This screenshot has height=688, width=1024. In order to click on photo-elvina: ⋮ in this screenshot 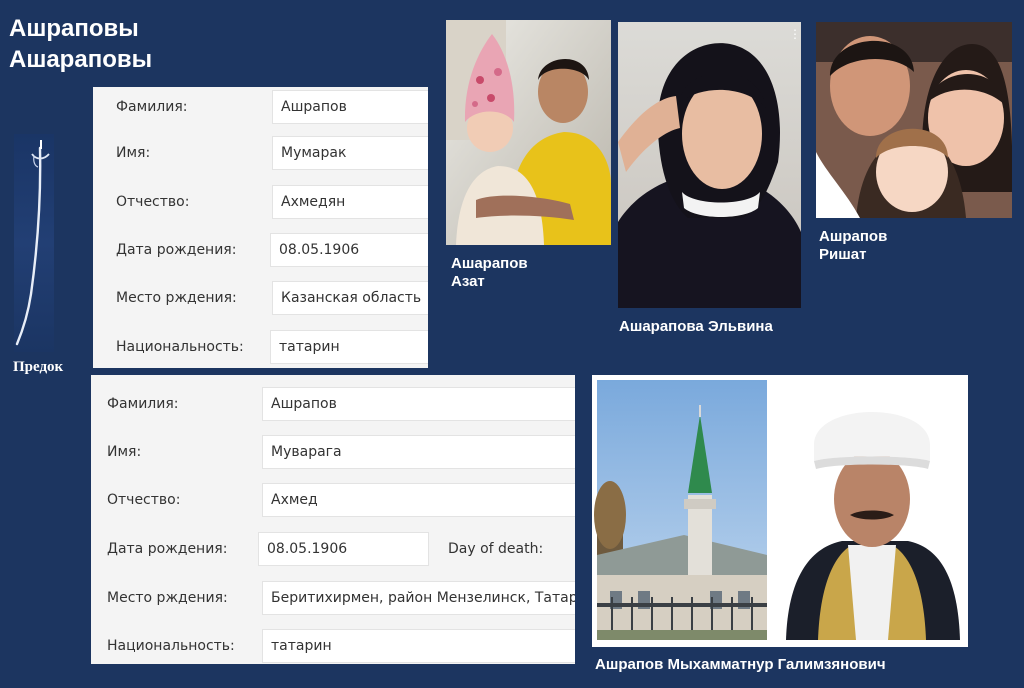, I will do `click(709, 165)`.